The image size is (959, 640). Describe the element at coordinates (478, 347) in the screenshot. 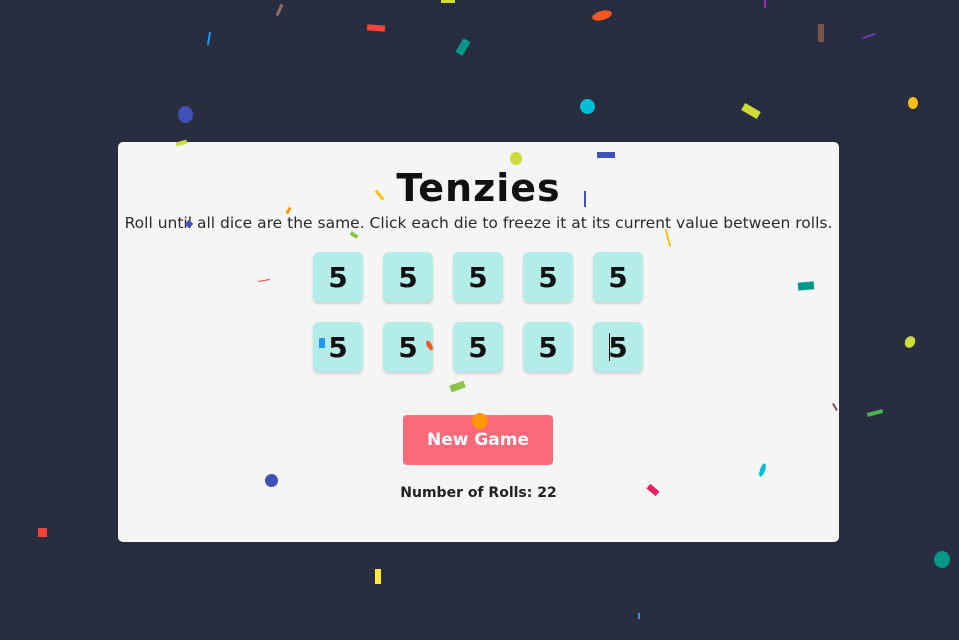

I see `die-8: 5` at that location.